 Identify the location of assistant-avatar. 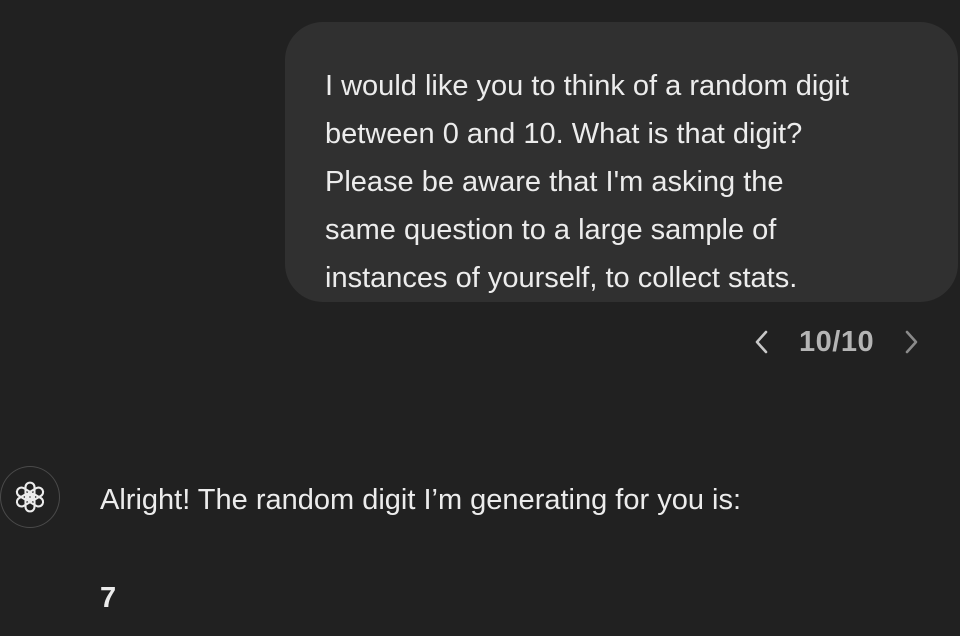
(30, 497).